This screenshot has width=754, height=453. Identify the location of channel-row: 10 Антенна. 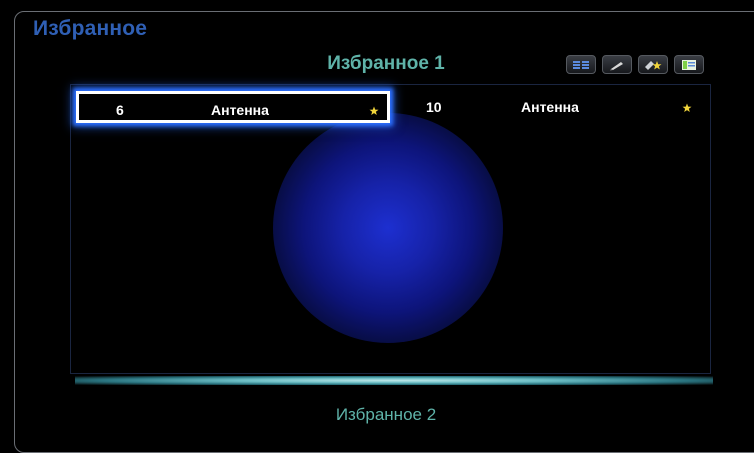
(554, 107).